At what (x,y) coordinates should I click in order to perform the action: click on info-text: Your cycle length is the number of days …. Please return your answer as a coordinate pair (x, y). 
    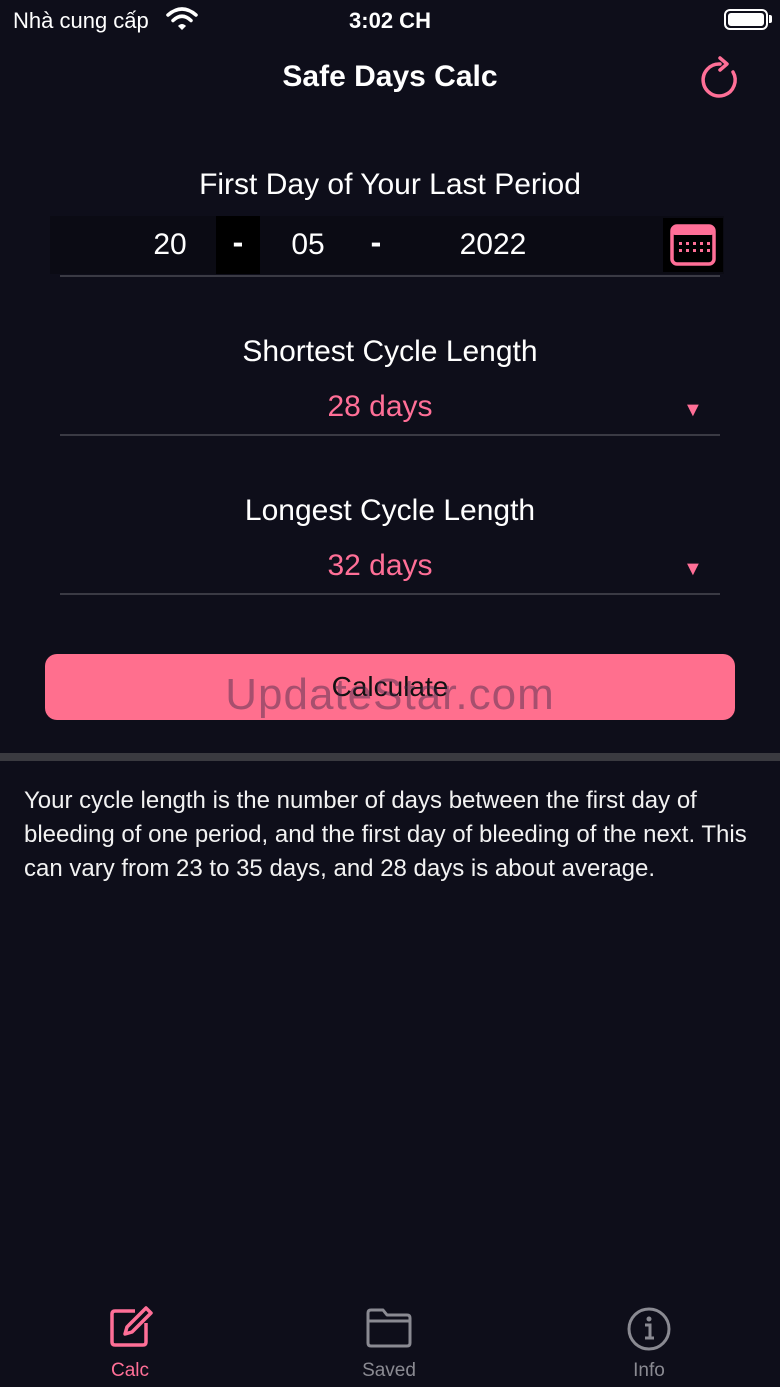
    Looking at the image, I should click on (385, 834).